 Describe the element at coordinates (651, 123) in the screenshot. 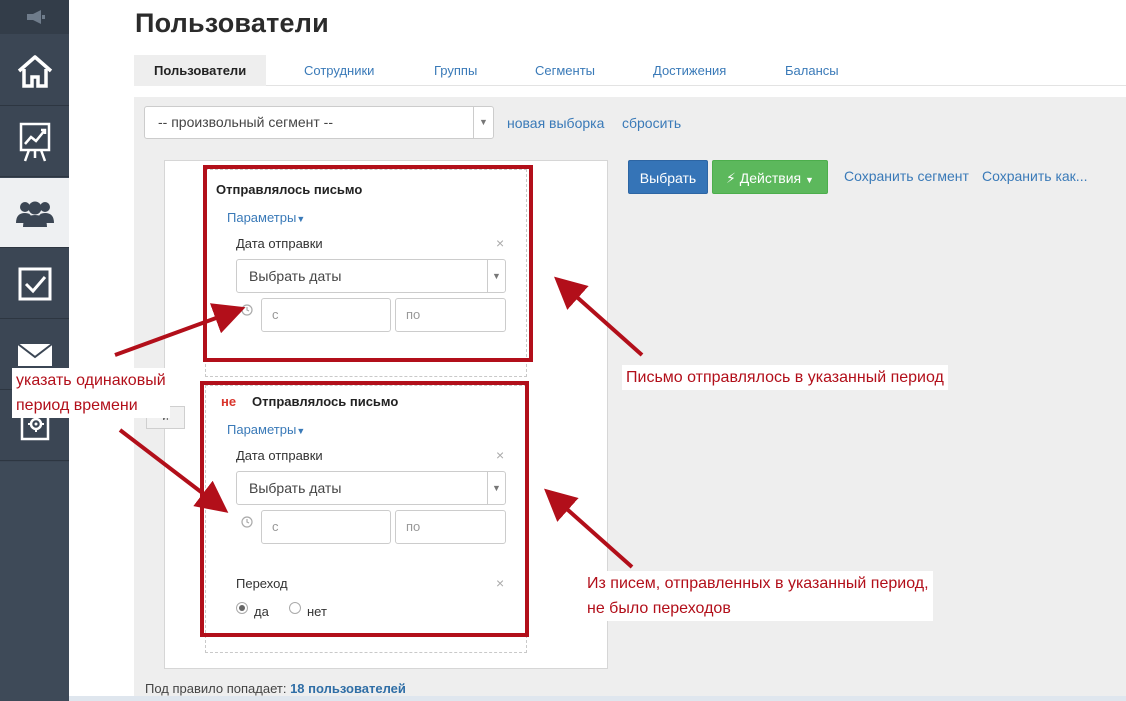

I see `reset-link: сбросить` at that location.